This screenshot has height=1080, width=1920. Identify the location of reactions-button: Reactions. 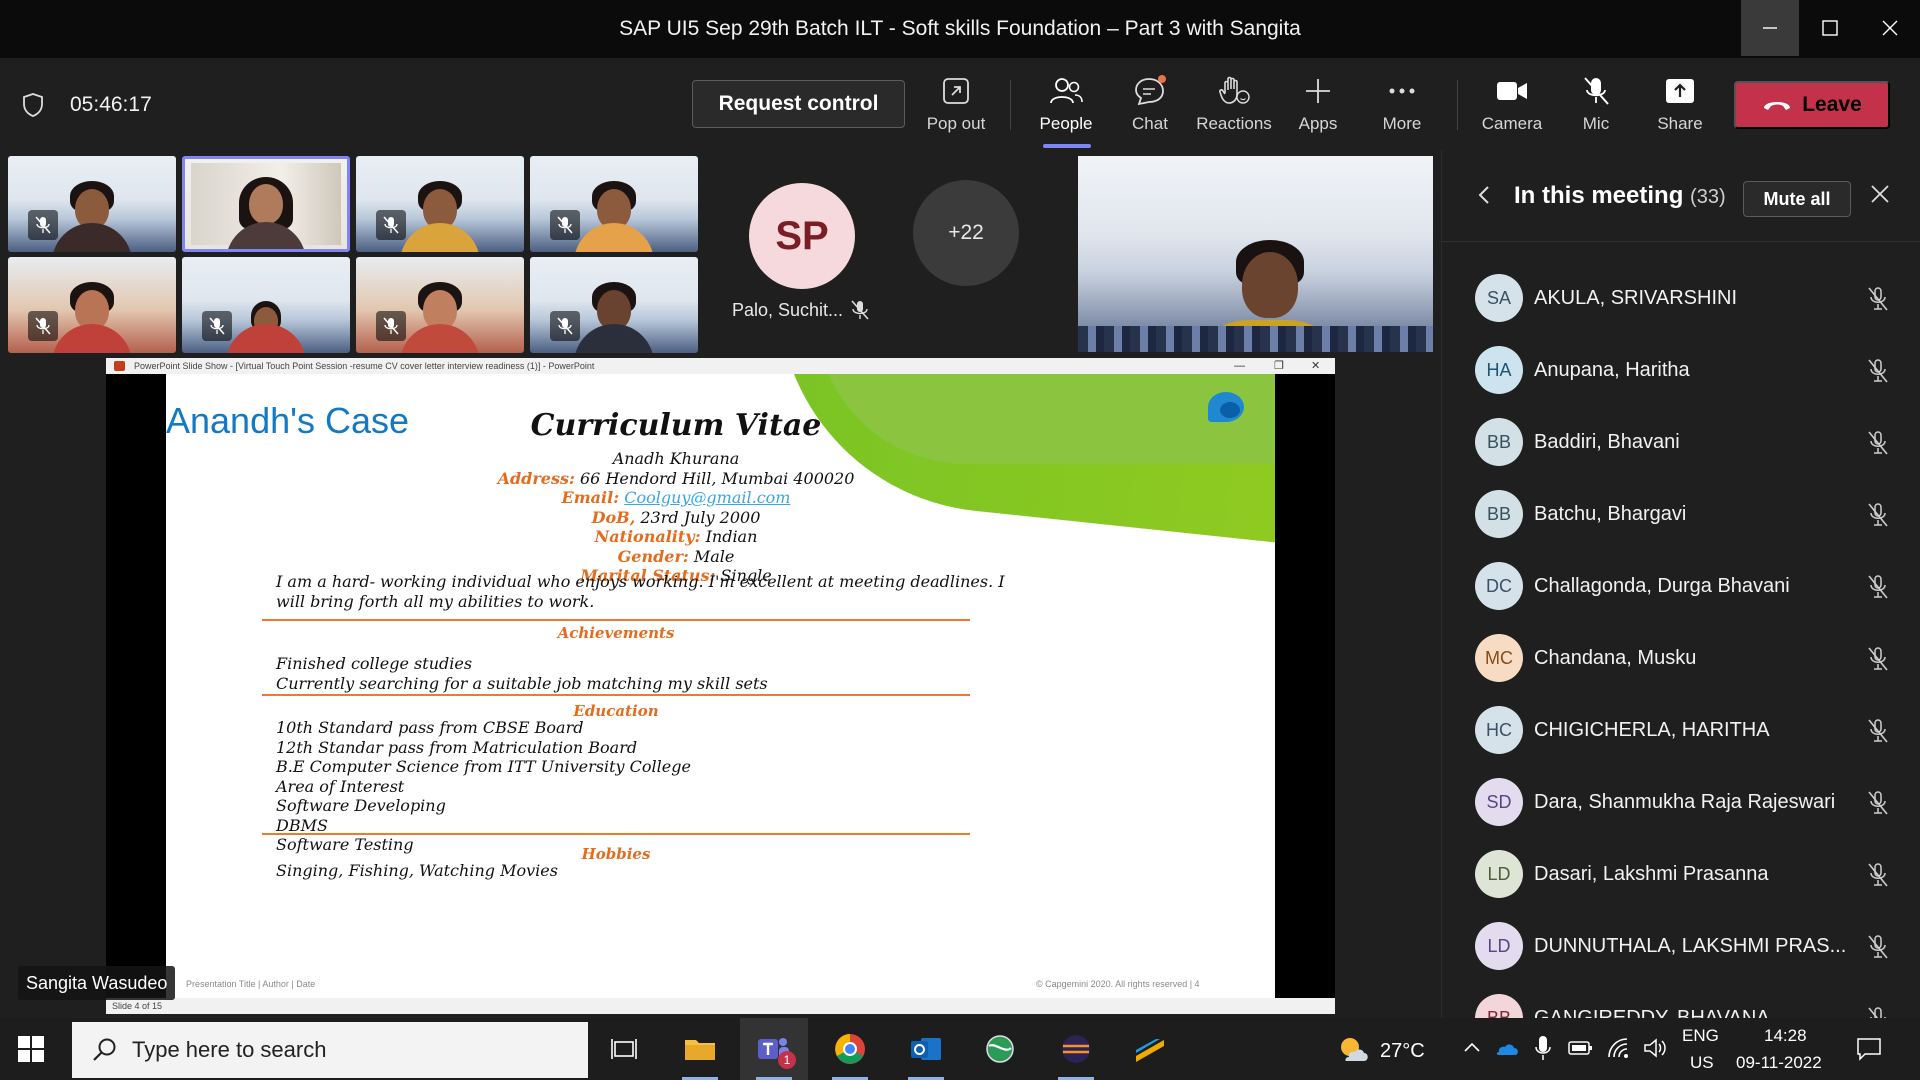
(1234, 107).